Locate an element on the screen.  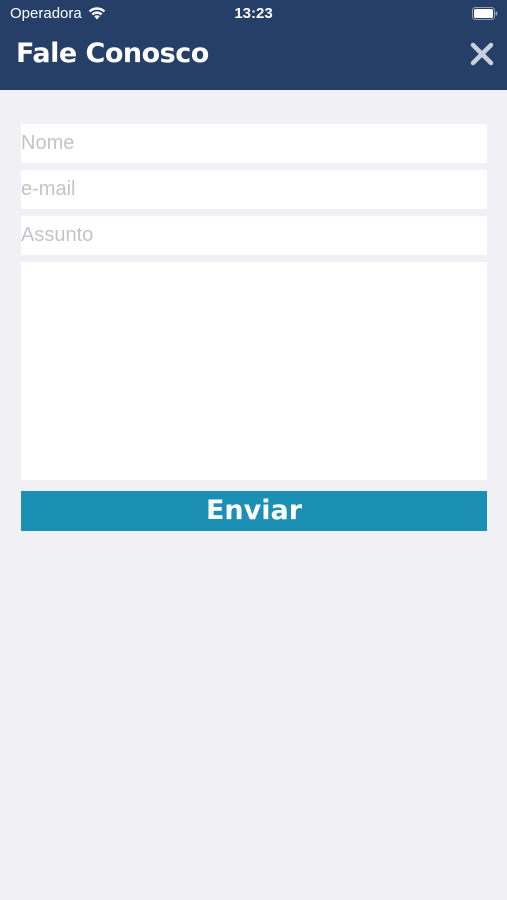
status-bar: Operadora 13:23 is located at coordinates (253, 14).